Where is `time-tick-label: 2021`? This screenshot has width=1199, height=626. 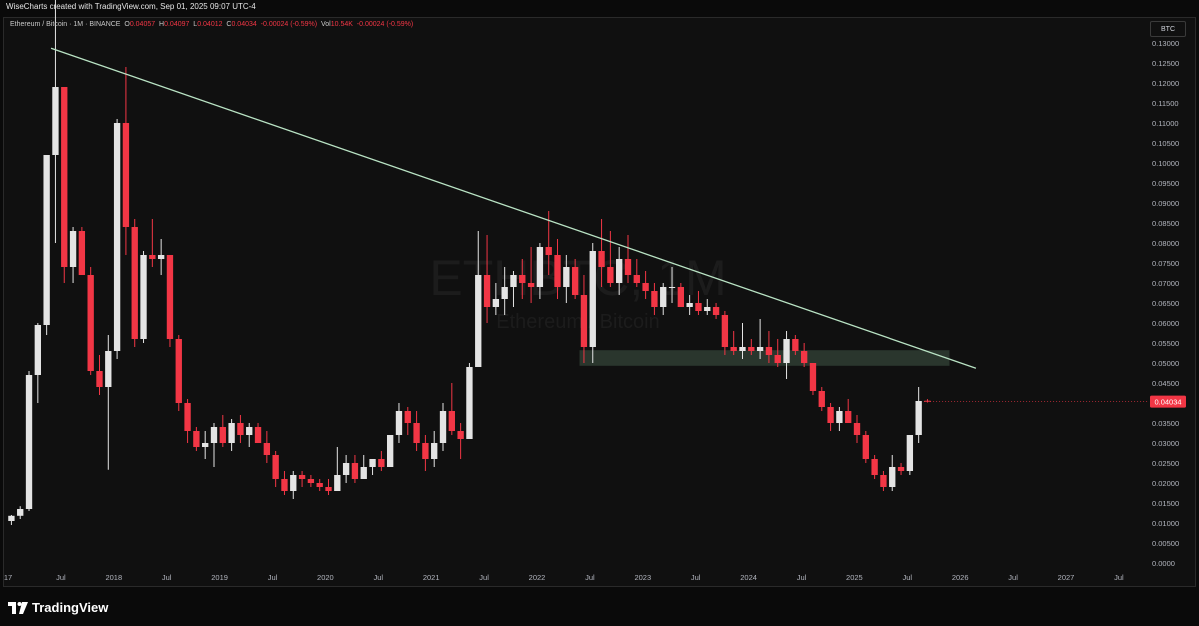 time-tick-label: 2021 is located at coordinates (431, 577).